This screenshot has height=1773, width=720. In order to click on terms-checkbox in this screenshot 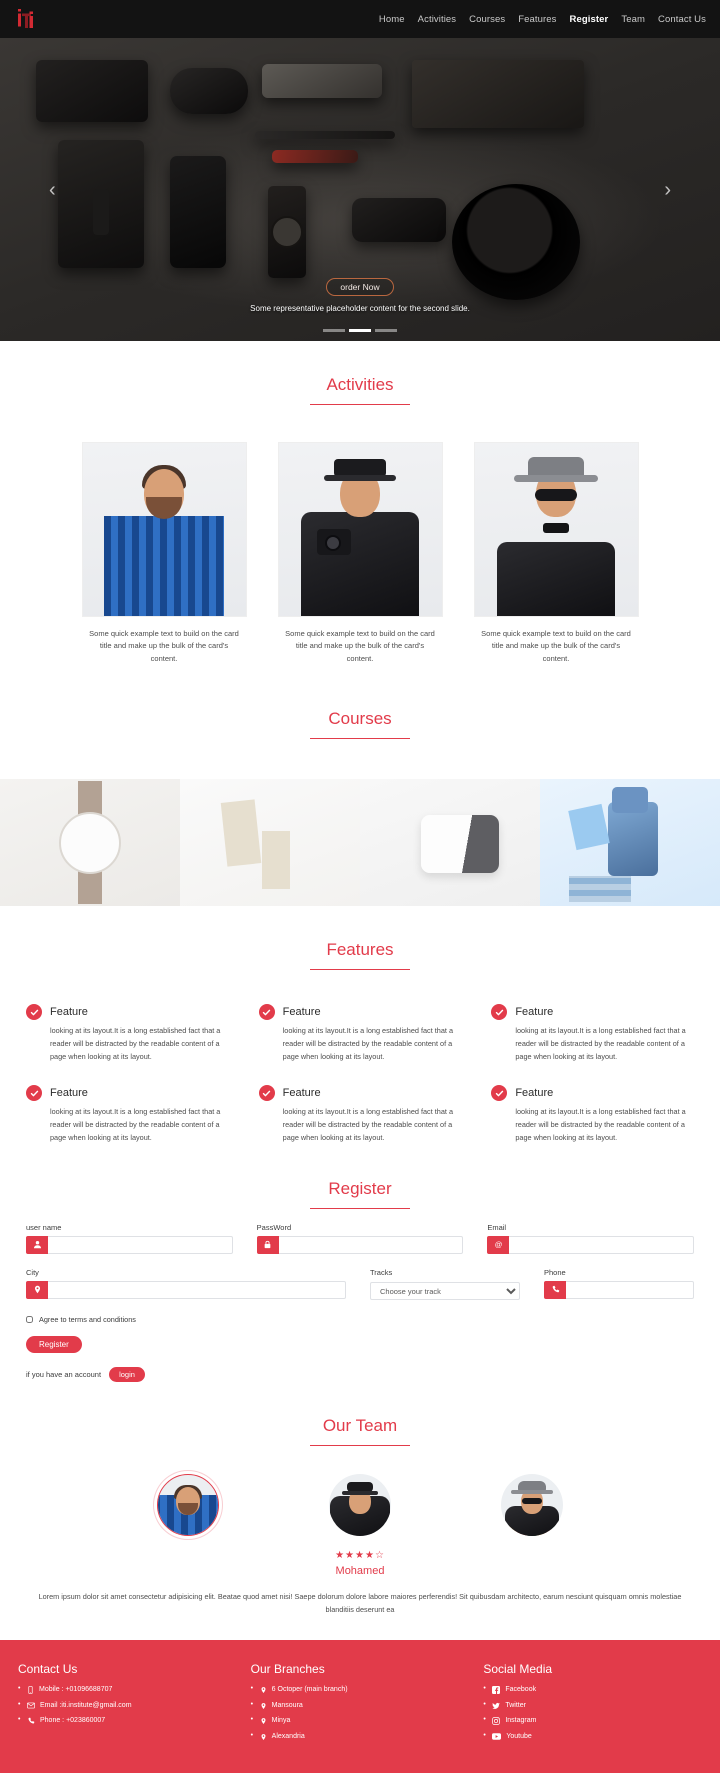, I will do `click(29, 1320)`.